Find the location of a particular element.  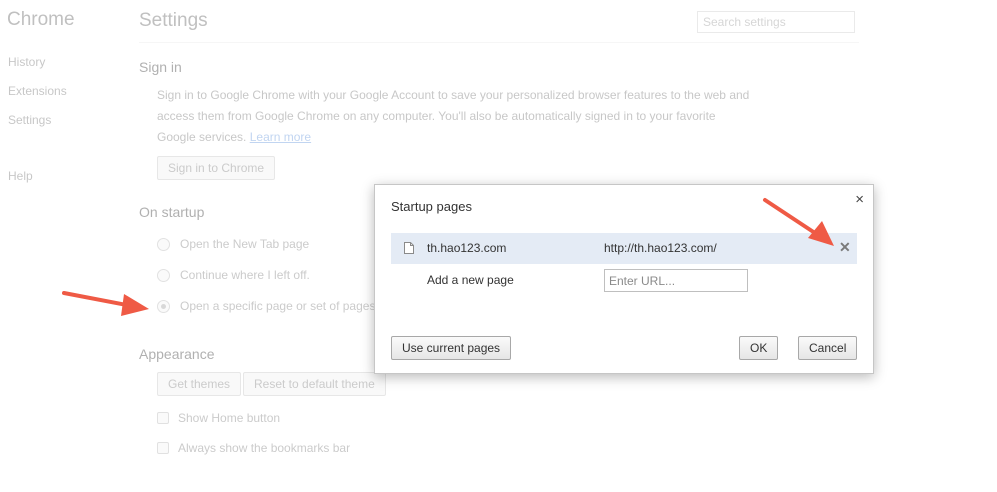

startup-page-name: th.hao123.com is located at coordinates (467, 248).